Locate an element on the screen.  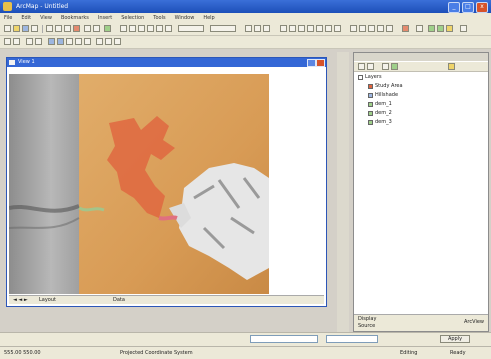
pan-icon is located at coordinates (7, 41).